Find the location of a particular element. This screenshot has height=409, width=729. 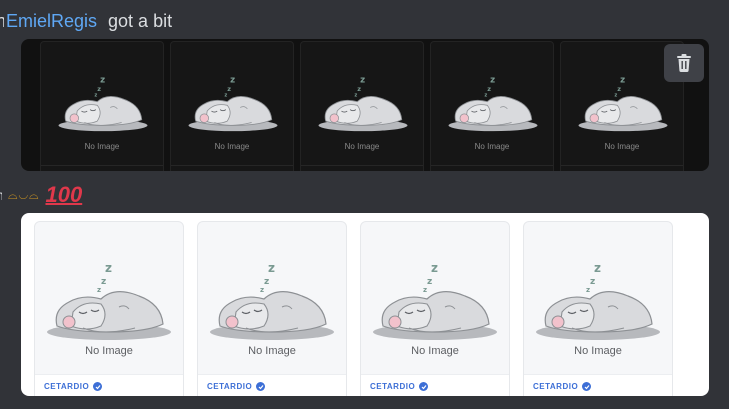

eyes-emote: ⌓◡⌓ is located at coordinates (23, 195).